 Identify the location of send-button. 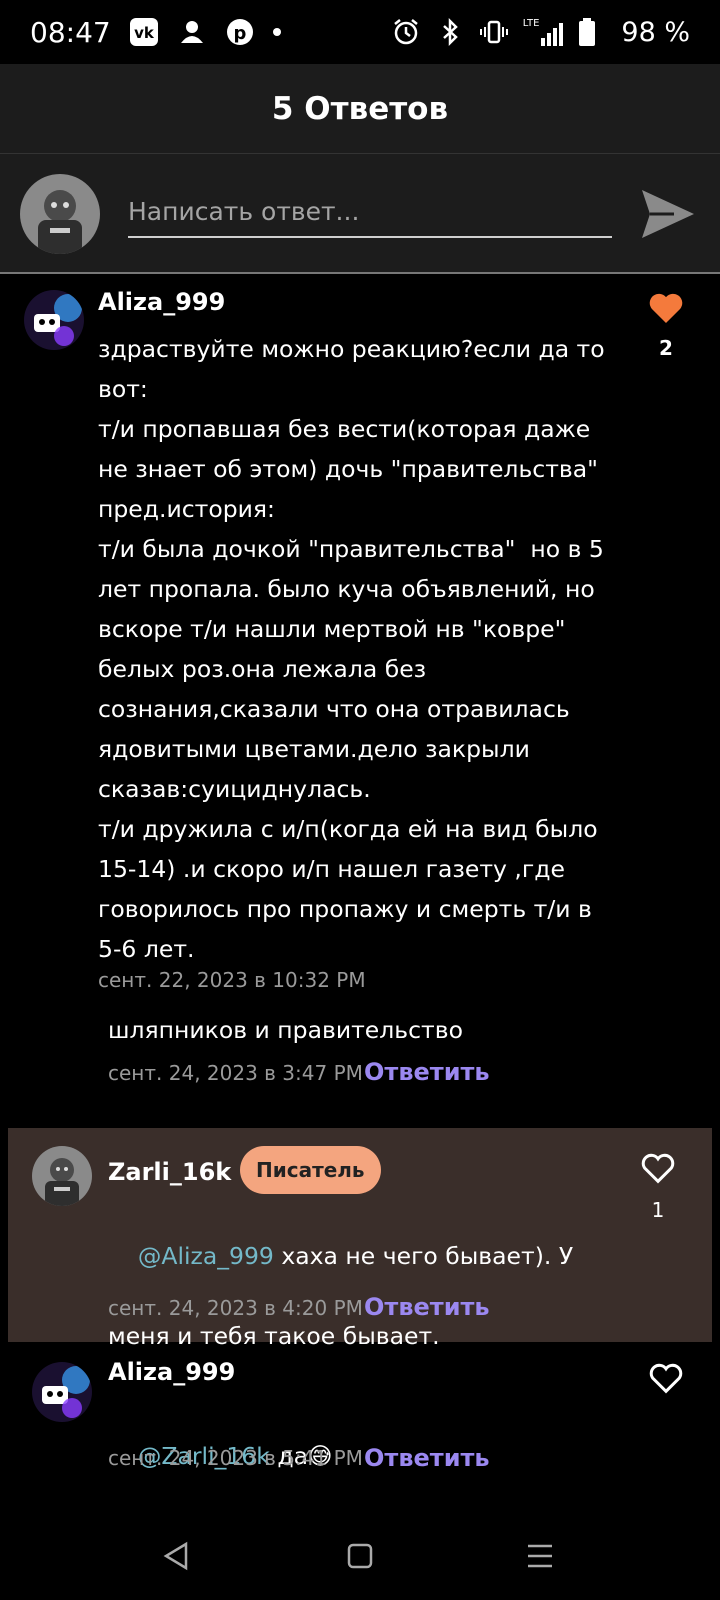
(668, 214).